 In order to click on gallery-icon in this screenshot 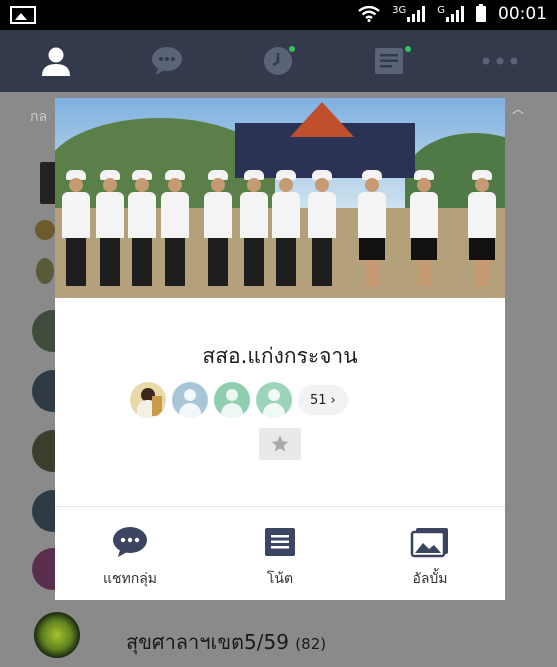, I will do `click(23, 15)`.